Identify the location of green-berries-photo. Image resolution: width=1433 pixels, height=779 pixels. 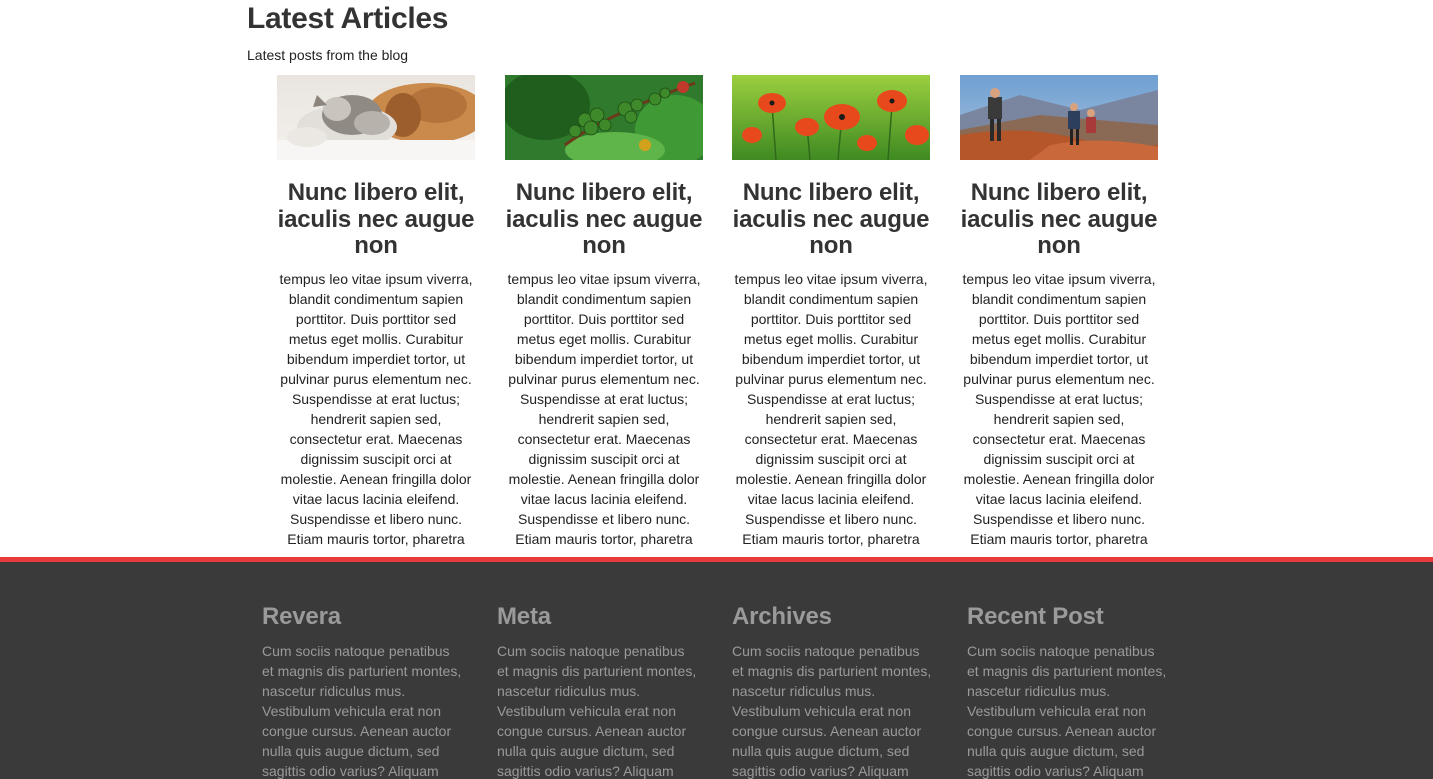
(604, 117).